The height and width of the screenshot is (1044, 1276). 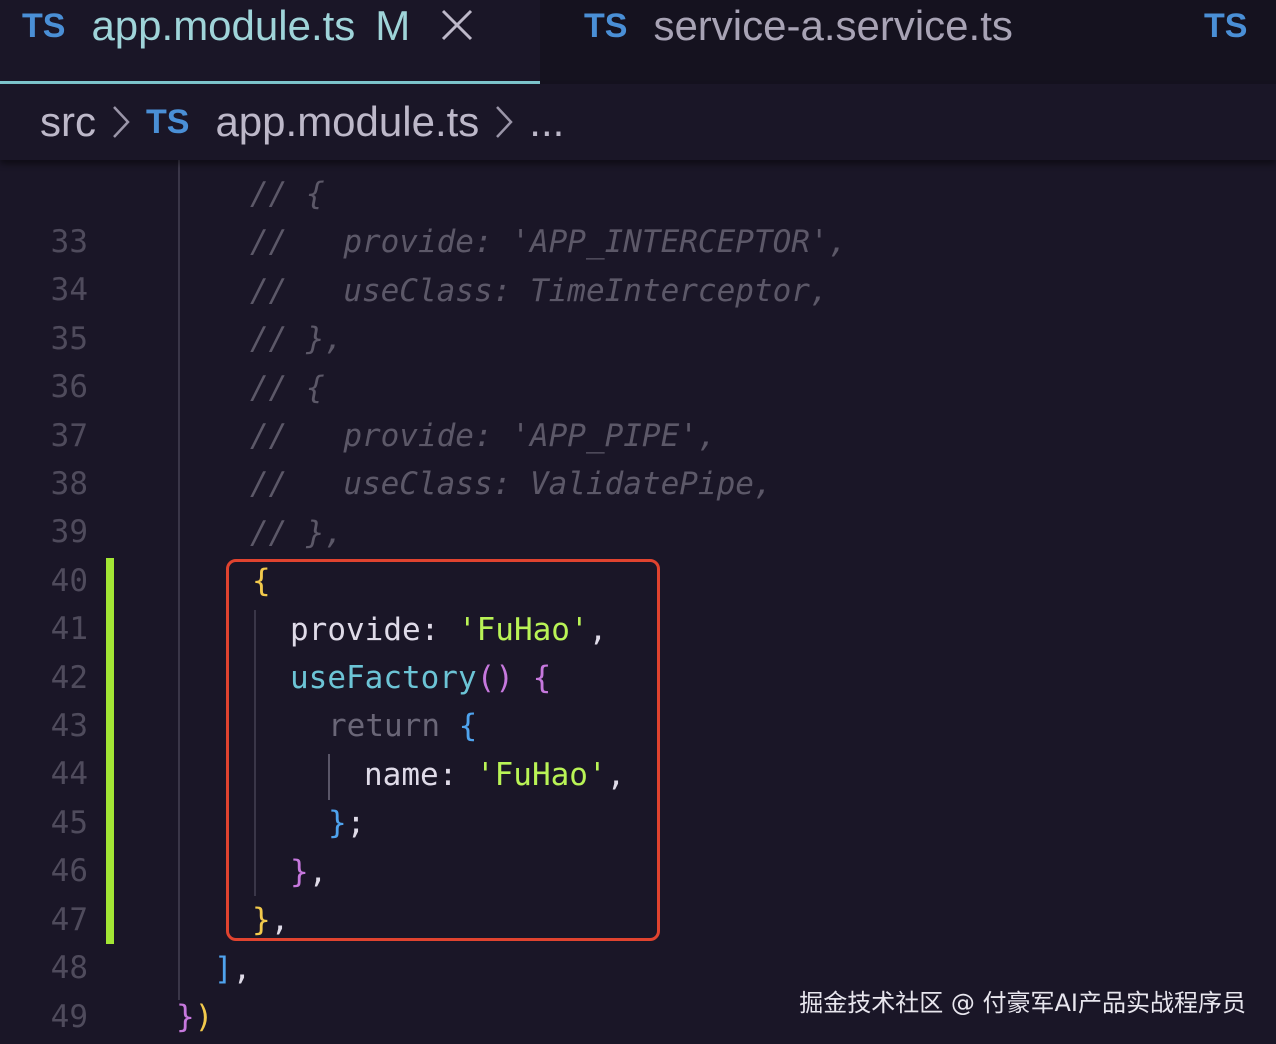 I want to click on code-text: // provide: 'APP_INTERCEPTOR',, so click(x=549, y=242).